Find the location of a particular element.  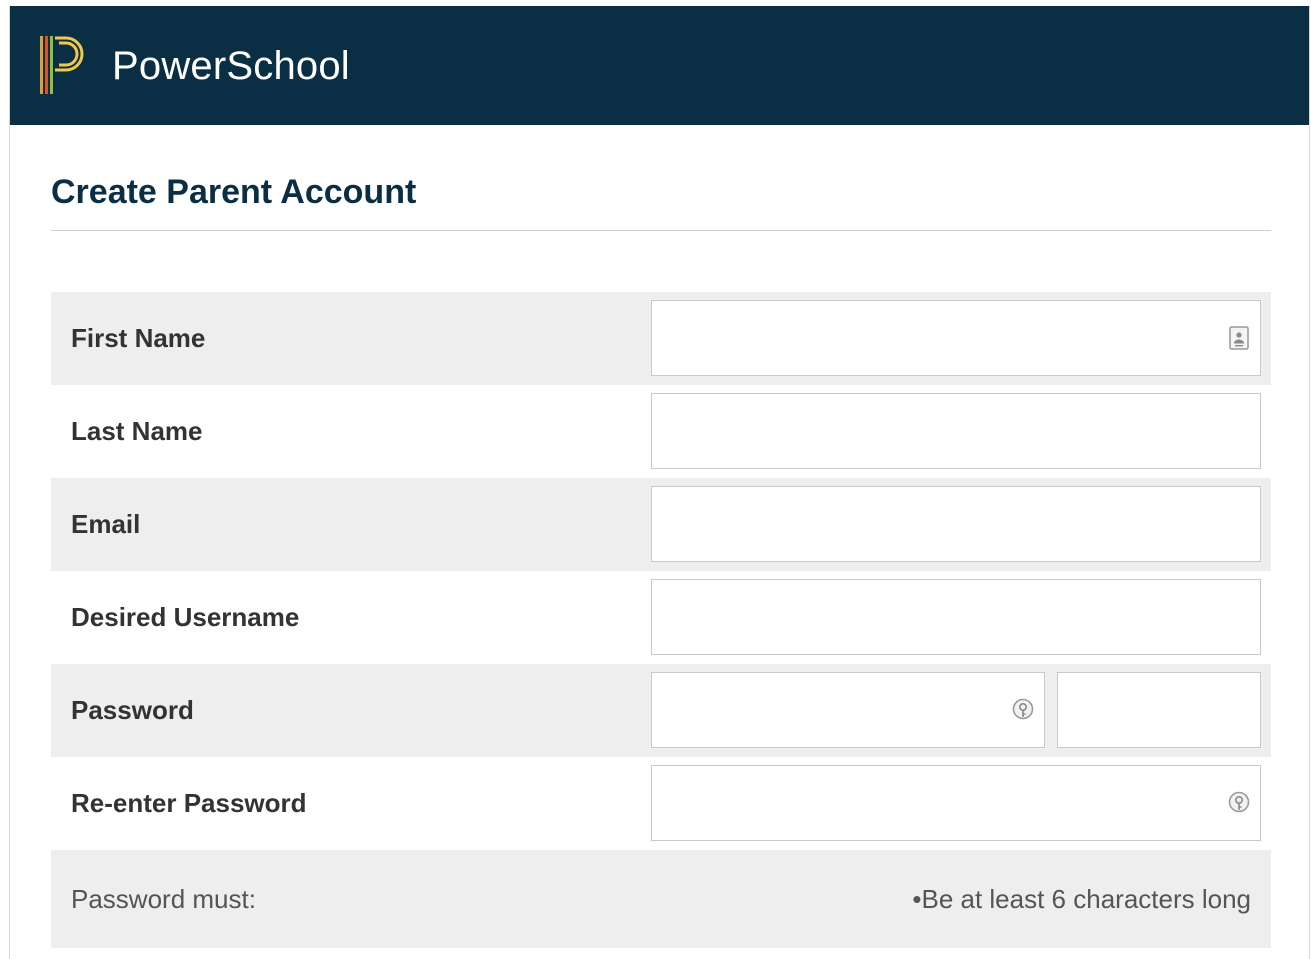

form-row-password: Password is located at coordinates (661, 710).